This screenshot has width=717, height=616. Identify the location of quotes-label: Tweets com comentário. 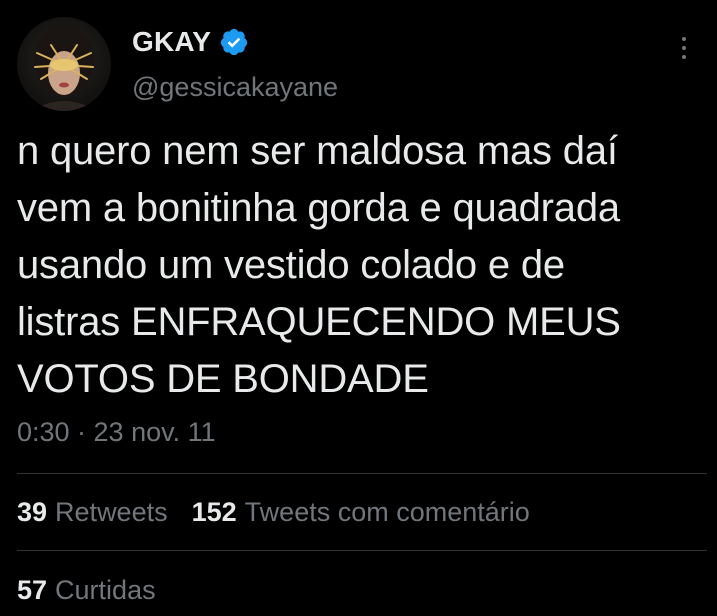
(387, 512).